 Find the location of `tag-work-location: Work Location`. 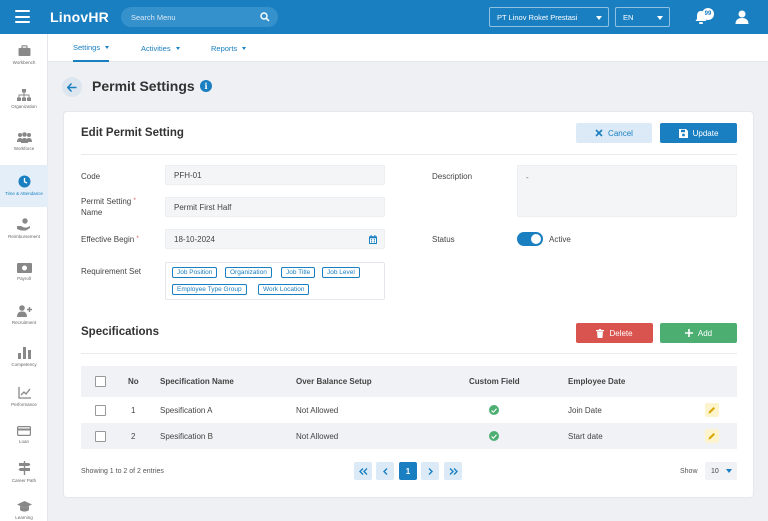

tag-work-location: Work Location is located at coordinates (284, 289).